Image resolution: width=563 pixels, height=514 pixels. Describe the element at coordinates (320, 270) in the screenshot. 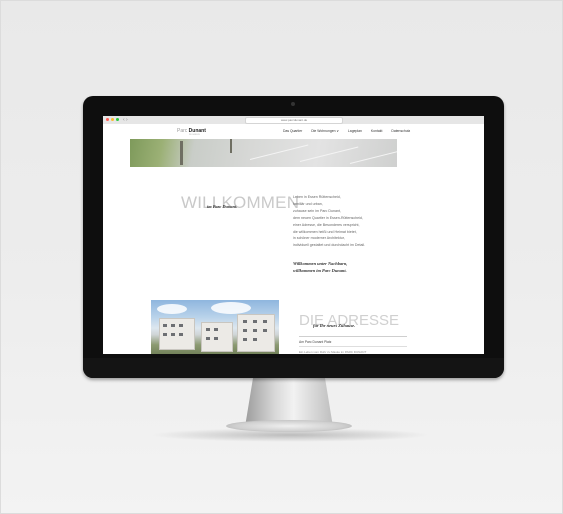

I see `tagline-line: willkommen im Parc Dunant.` at that location.